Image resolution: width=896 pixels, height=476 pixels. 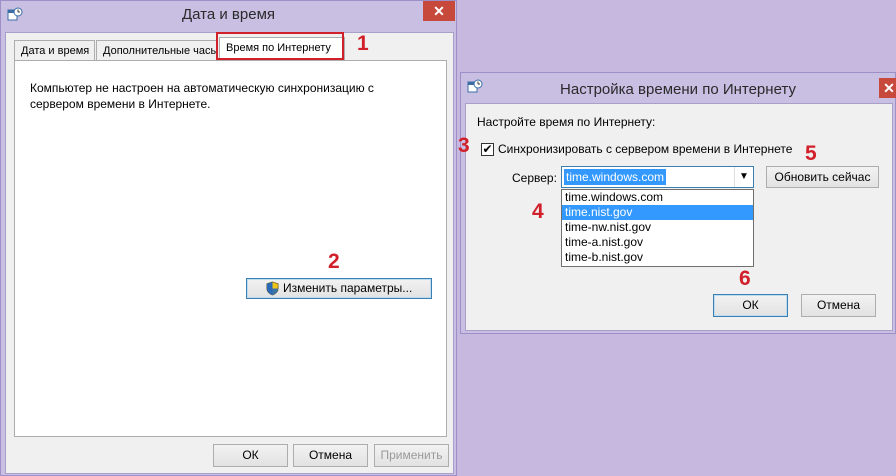 What do you see at coordinates (745, 278) in the screenshot?
I see `callout-6: 6` at bounding box center [745, 278].